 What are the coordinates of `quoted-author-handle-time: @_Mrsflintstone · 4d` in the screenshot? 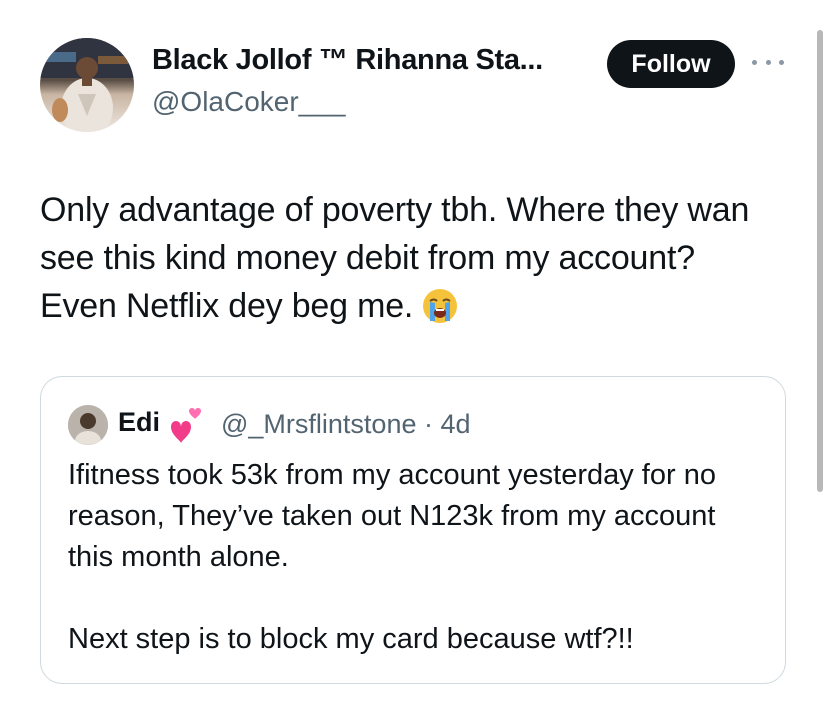 It's located at (346, 424).